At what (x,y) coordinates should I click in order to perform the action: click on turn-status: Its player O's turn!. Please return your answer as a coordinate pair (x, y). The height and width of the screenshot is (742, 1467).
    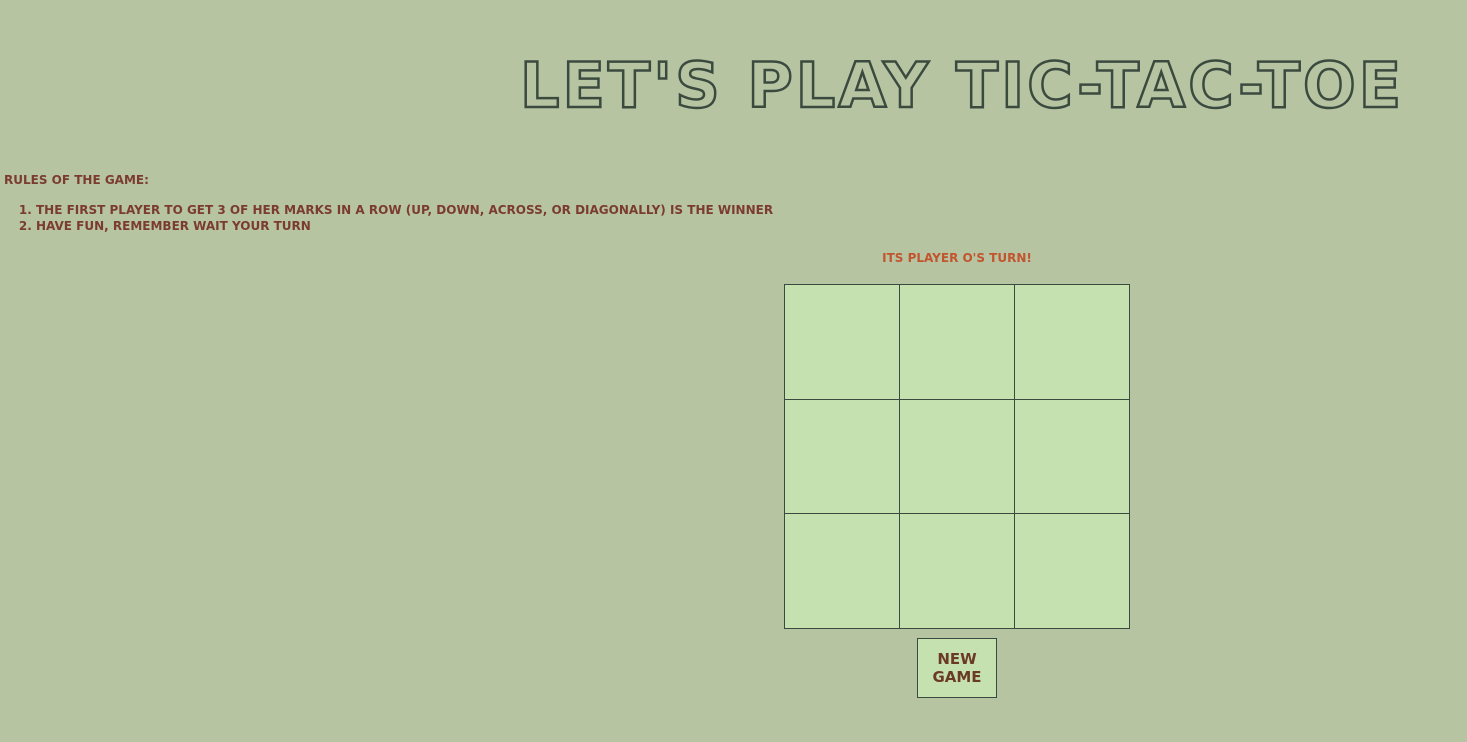
    Looking at the image, I should click on (957, 258).